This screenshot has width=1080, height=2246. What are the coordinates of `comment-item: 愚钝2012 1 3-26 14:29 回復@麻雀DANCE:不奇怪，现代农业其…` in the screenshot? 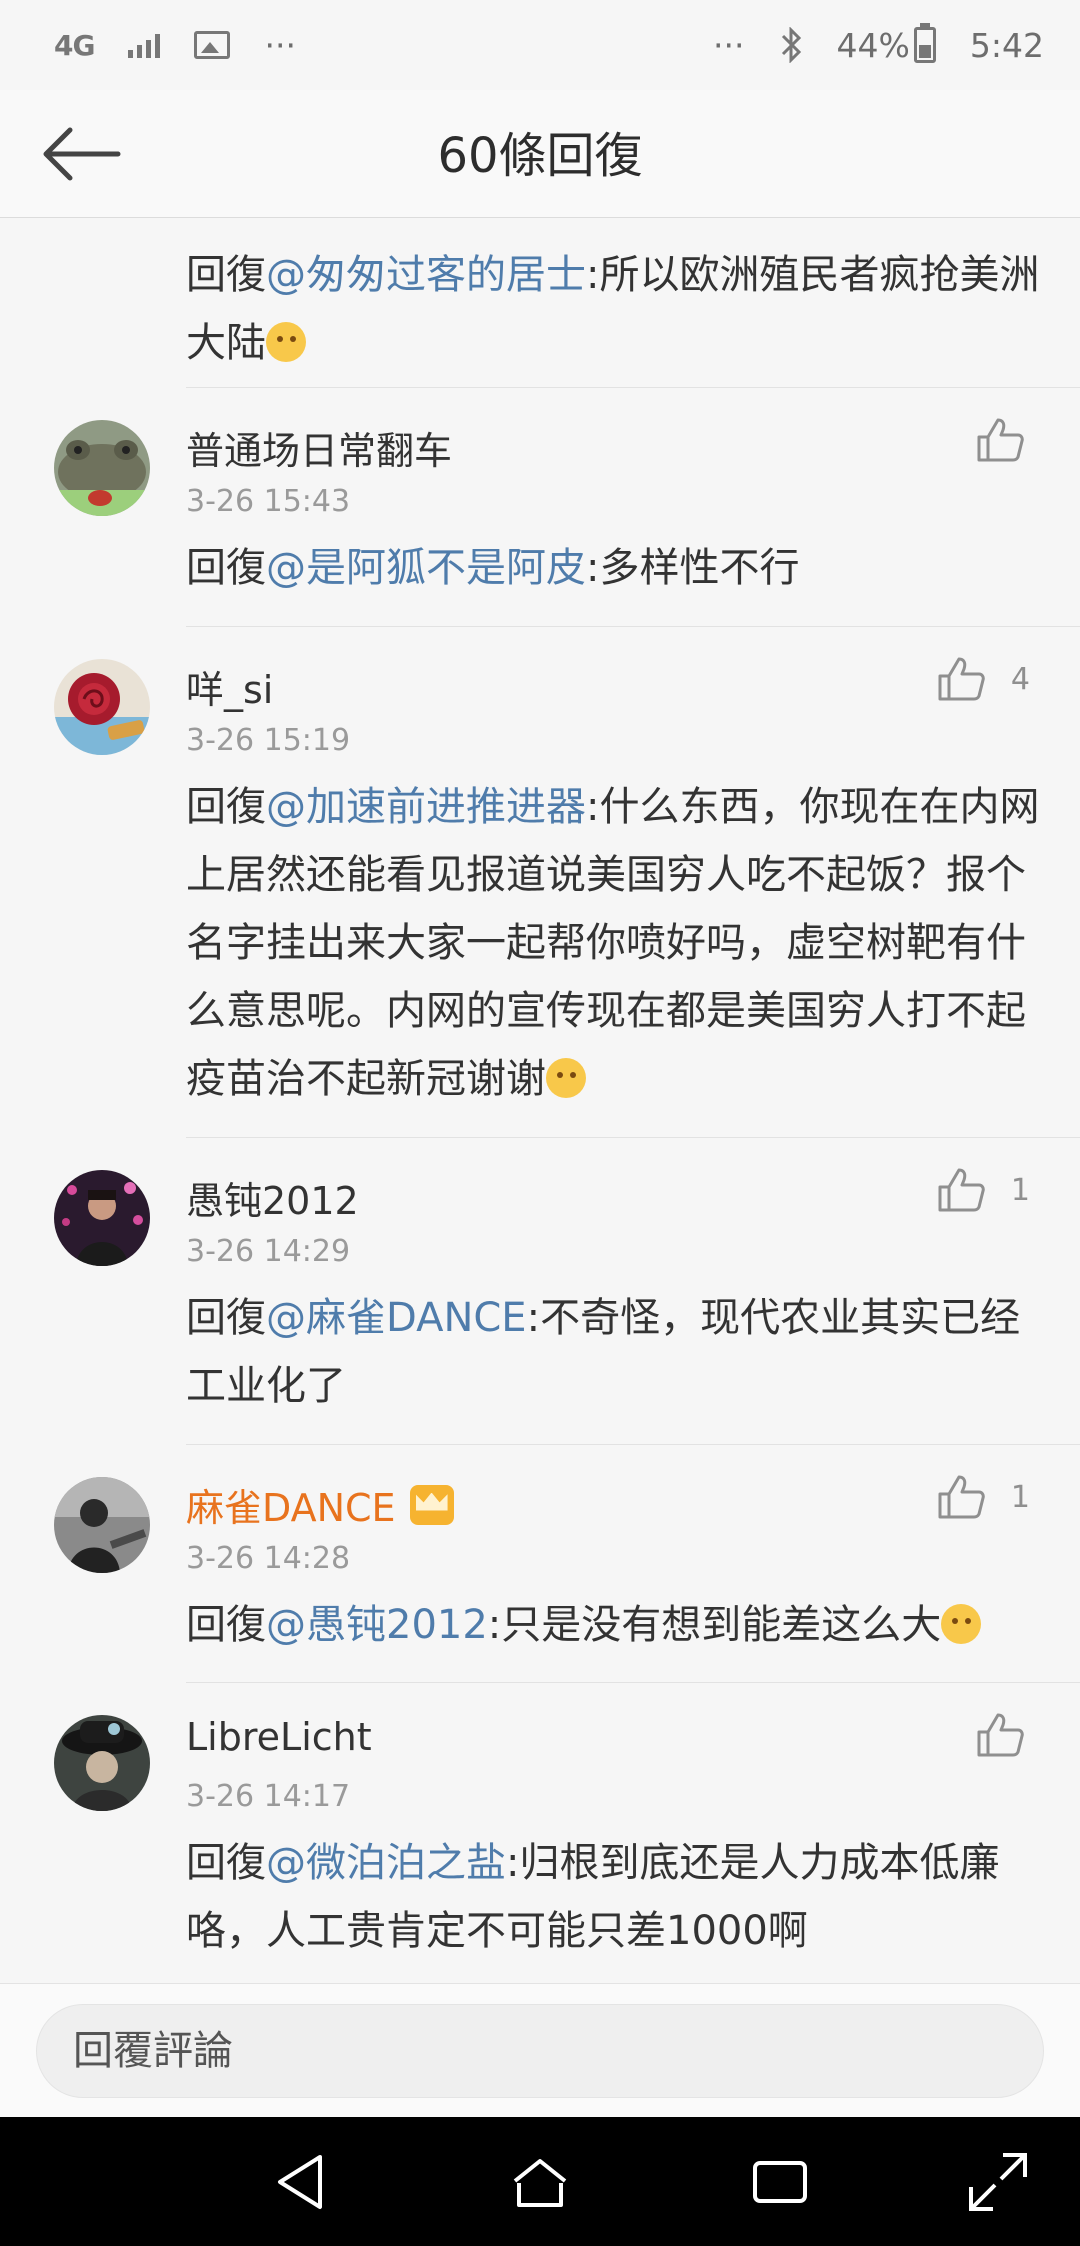 It's located at (567, 1291).